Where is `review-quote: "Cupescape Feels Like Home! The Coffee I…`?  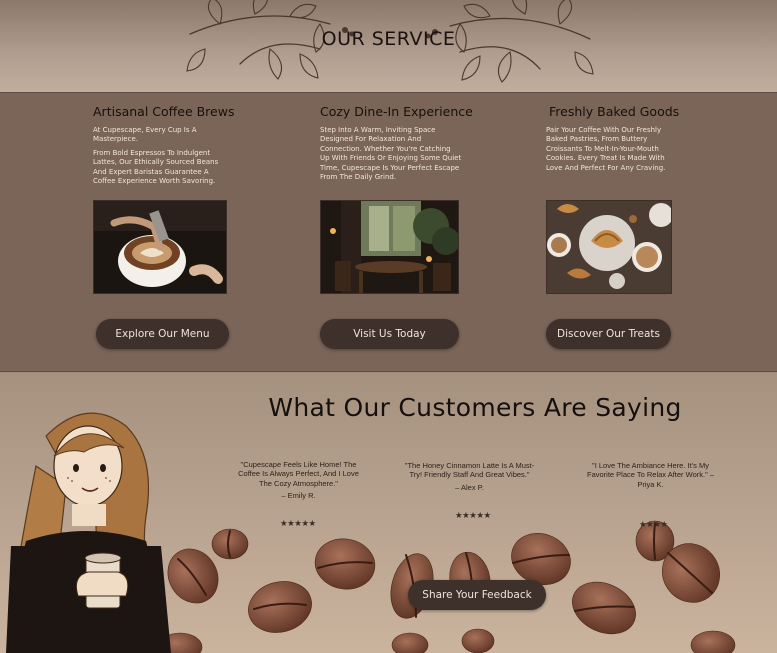 review-quote: "Cupescape Feels Like Home! The Coffee I… is located at coordinates (298, 474).